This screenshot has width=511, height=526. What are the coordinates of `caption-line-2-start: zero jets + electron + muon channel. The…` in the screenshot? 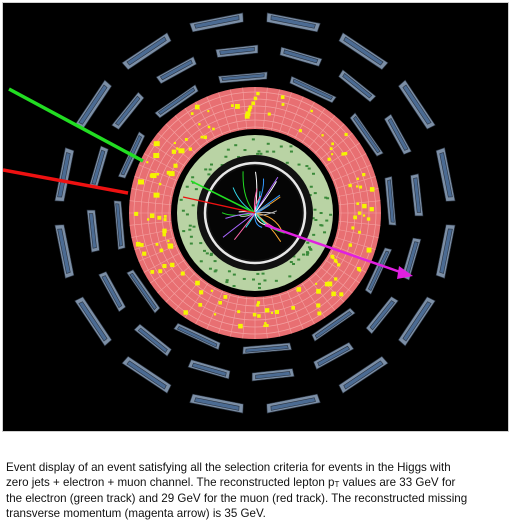 It's located at (170, 482).